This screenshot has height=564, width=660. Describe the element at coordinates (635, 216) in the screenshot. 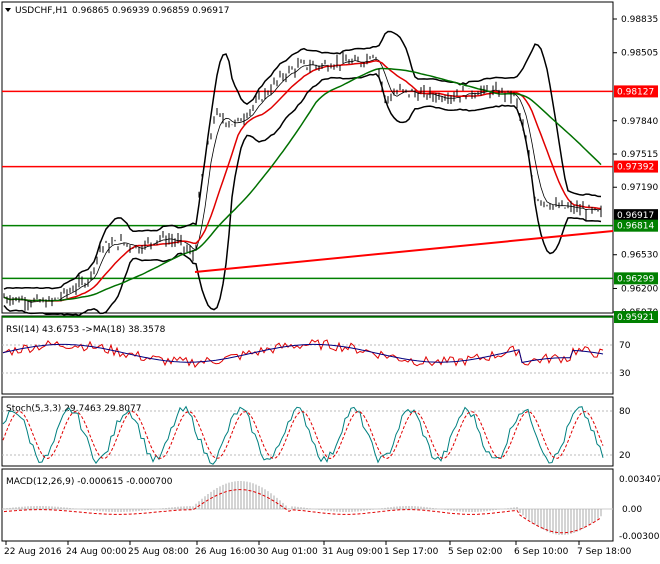

I see `price-level-tag-label: 0.96917` at that location.